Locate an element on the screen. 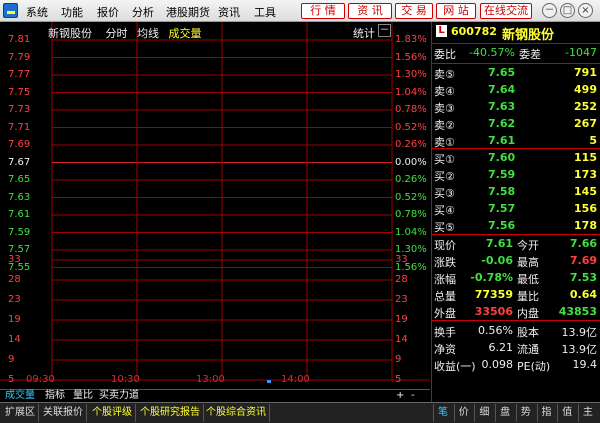 This screenshot has height=423, width=600. stat-value: 0.098 is located at coordinates (497, 364).